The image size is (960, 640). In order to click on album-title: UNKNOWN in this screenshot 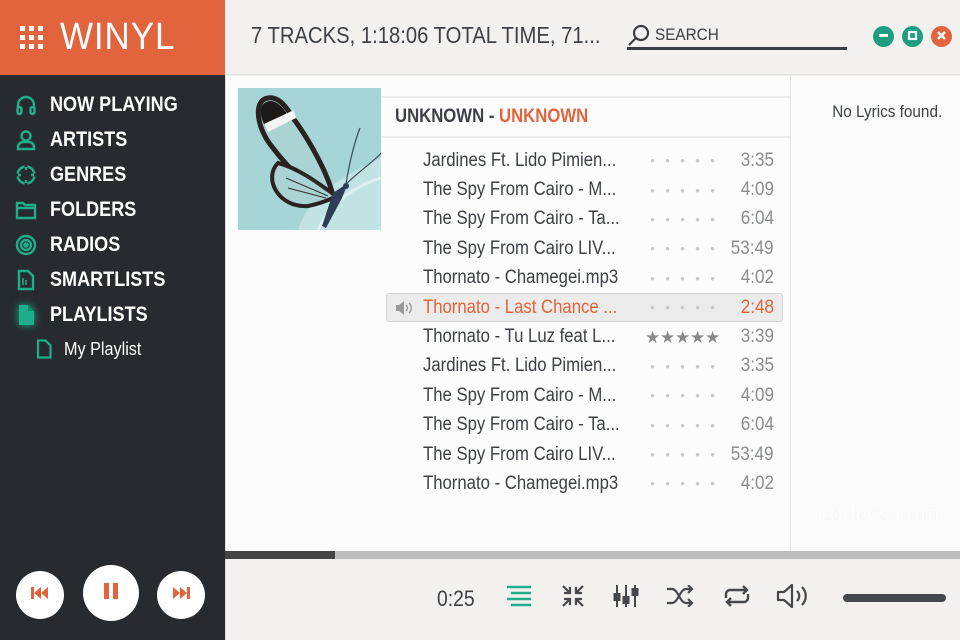, I will do `click(543, 117)`.